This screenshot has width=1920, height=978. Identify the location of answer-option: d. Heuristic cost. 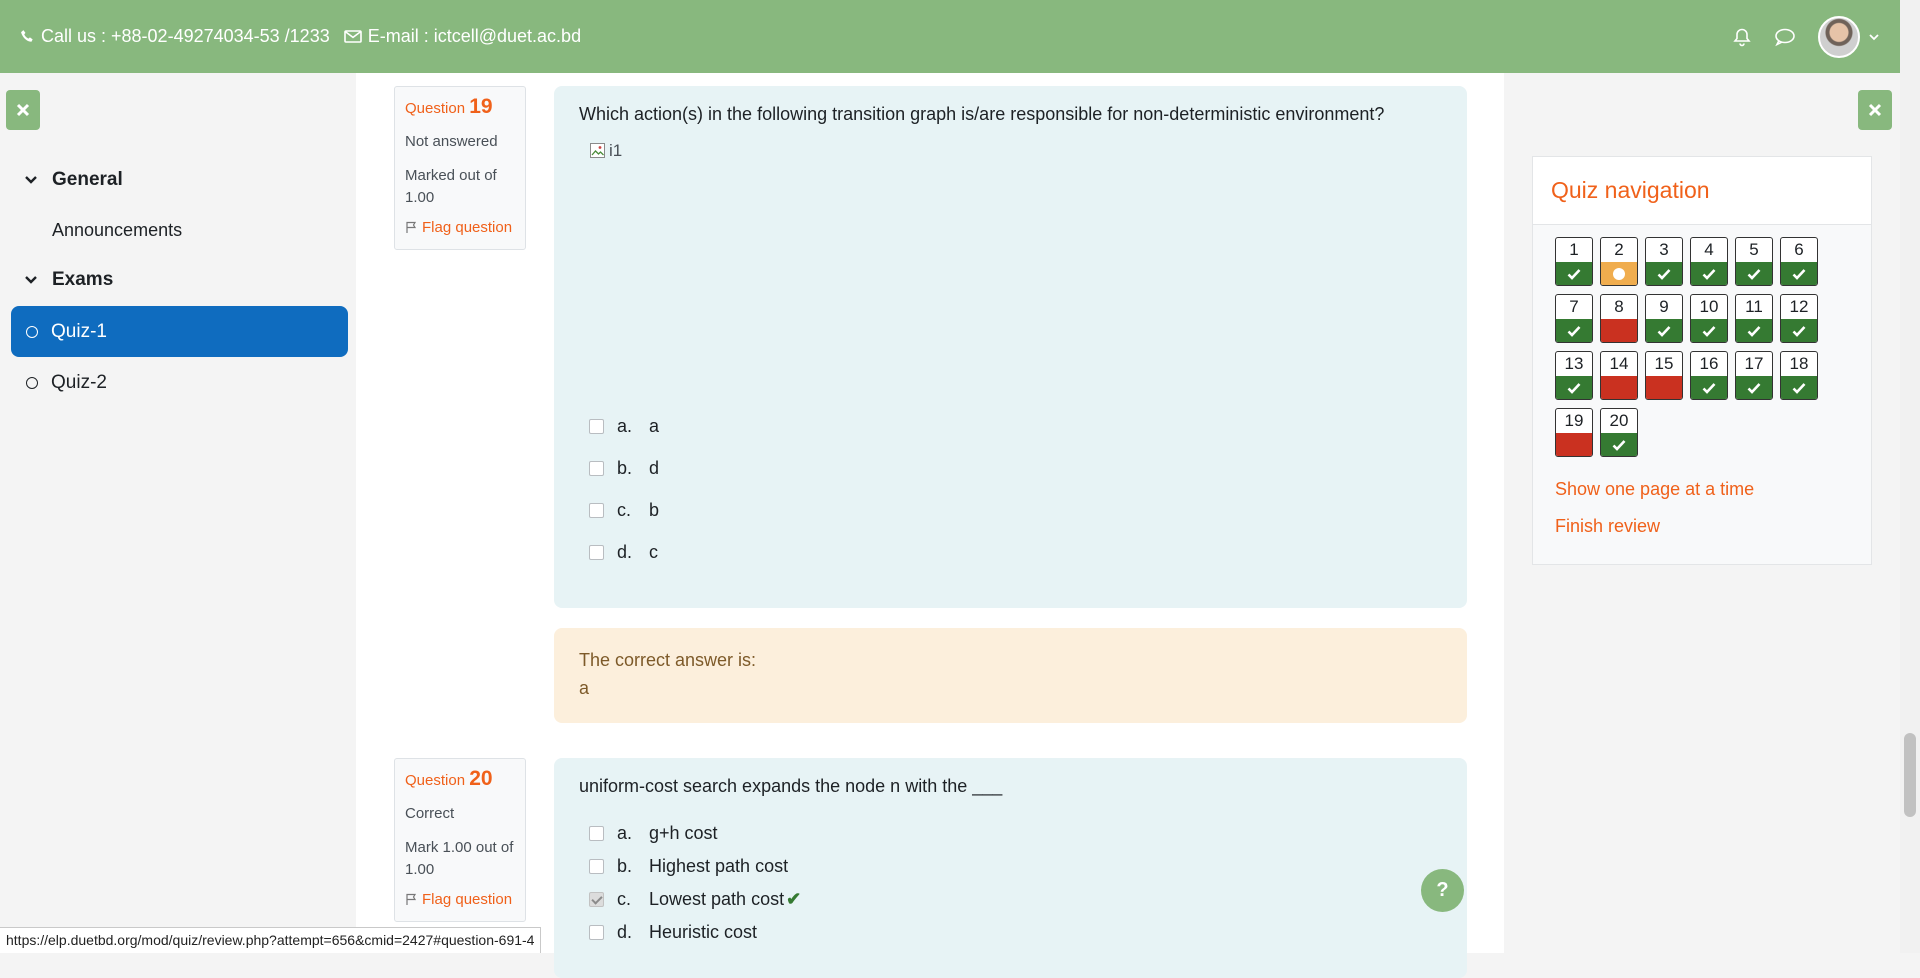
(1010, 932).